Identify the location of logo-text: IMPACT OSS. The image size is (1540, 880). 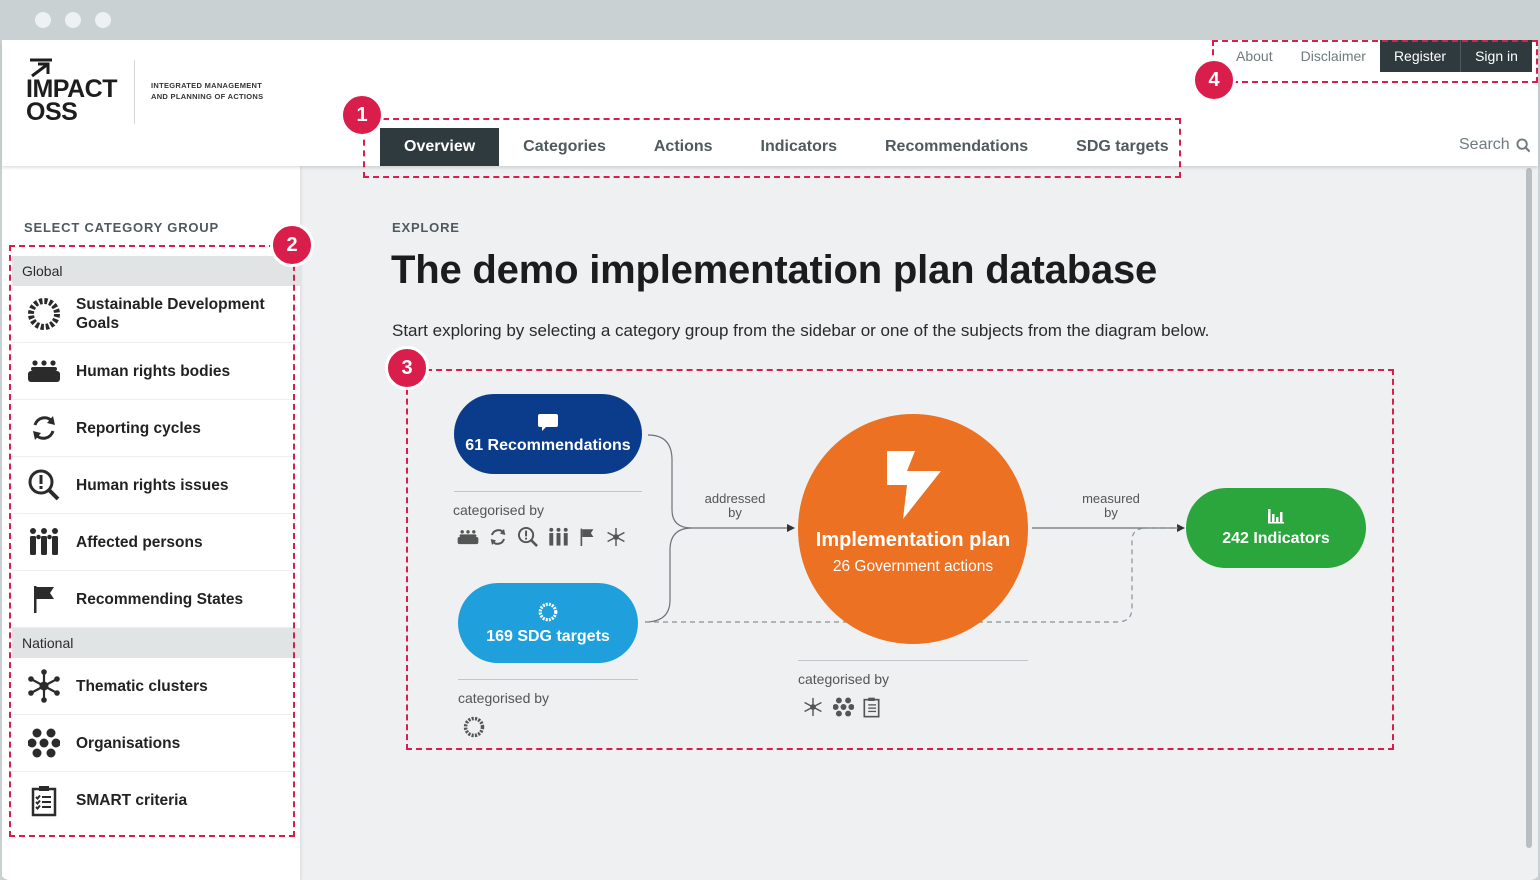
(71, 101).